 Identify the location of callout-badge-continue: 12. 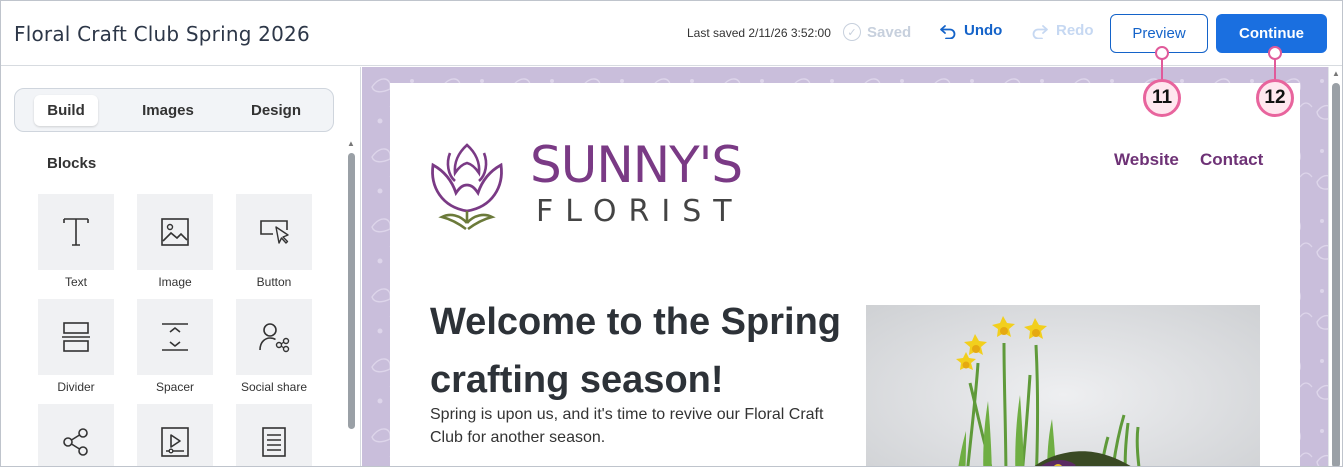
(1275, 98).